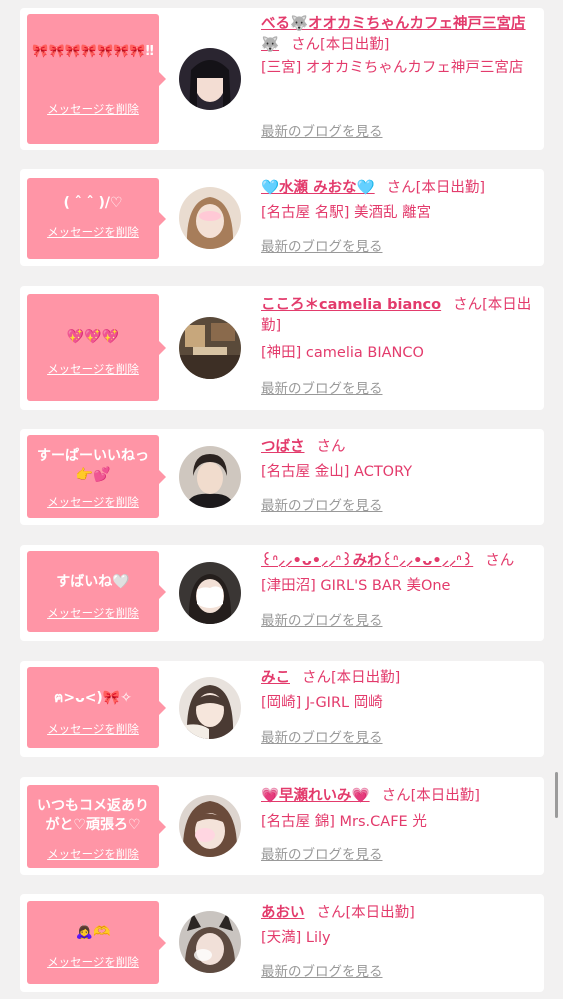 The height and width of the screenshot is (999, 563). Describe the element at coordinates (400, 460) in the screenshot. I see `cast-info: つばさ さん [名古屋 金山] ACTORY` at that location.